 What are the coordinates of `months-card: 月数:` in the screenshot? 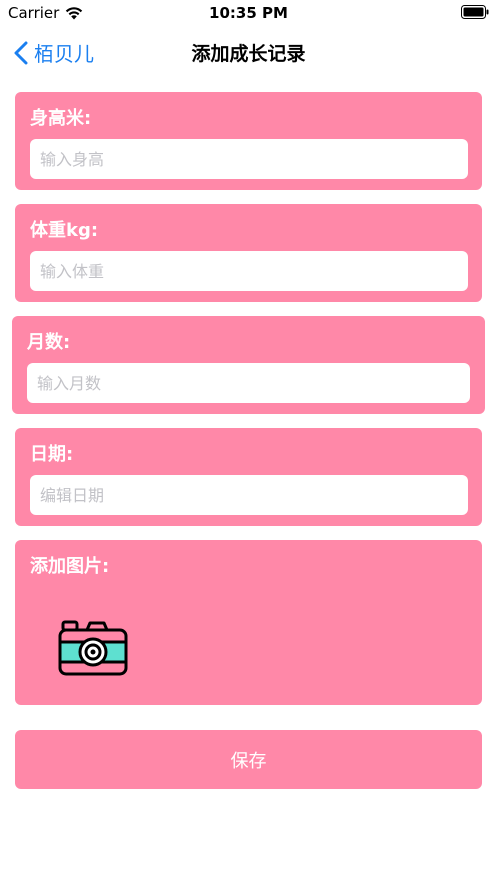 It's located at (248, 365).